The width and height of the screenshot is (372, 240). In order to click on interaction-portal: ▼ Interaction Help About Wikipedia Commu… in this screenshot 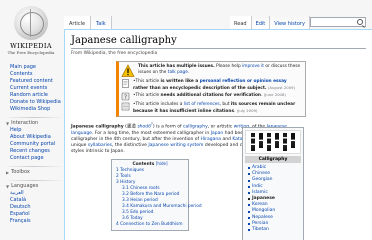, I will do `click(34, 139)`.